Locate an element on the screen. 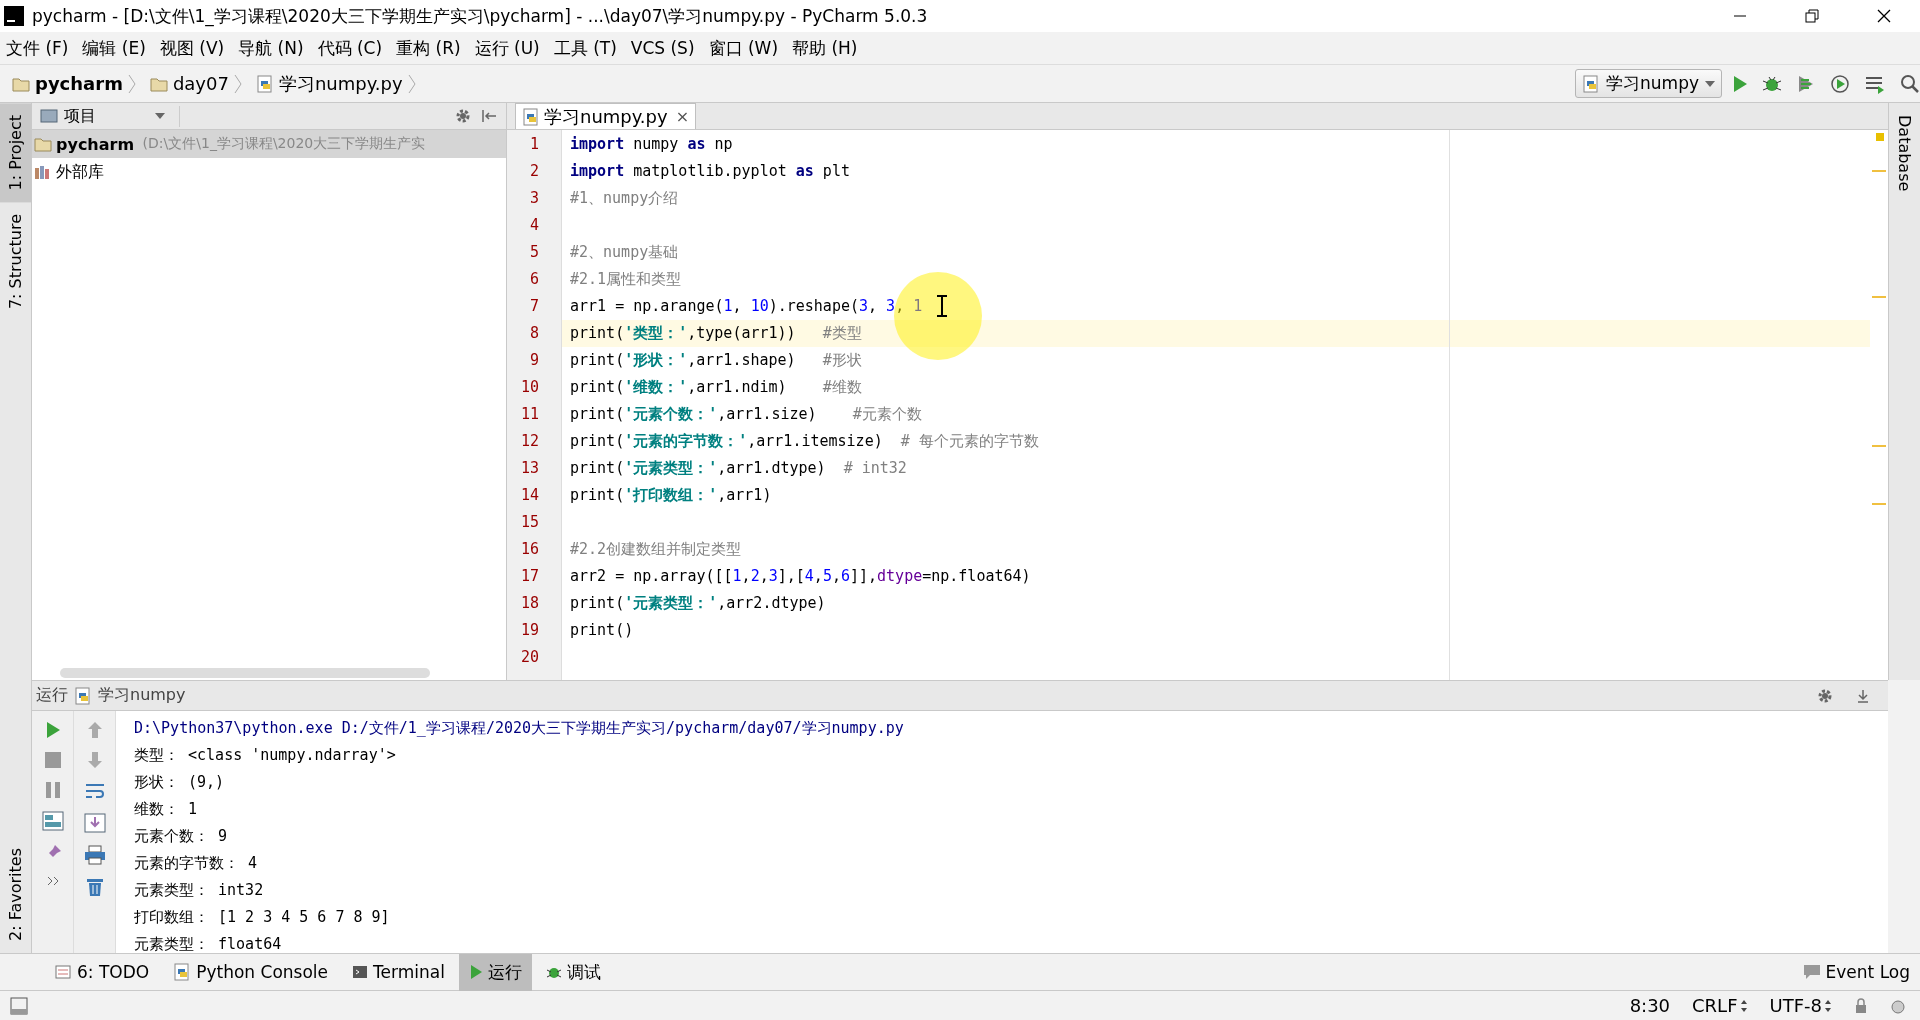 Image resolution: width=1920 pixels, height=1020 pixels. tree-item: 外部库 is located at coordinates (269, 172).